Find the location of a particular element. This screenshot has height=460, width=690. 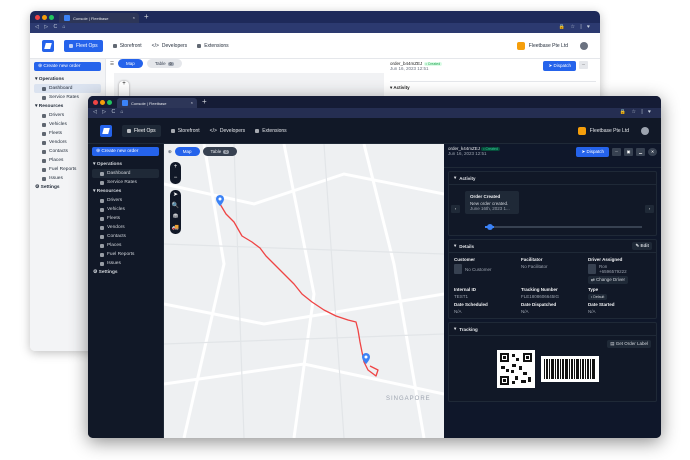

activity-header: ▾ Activity is located at coordinates (552, 178).